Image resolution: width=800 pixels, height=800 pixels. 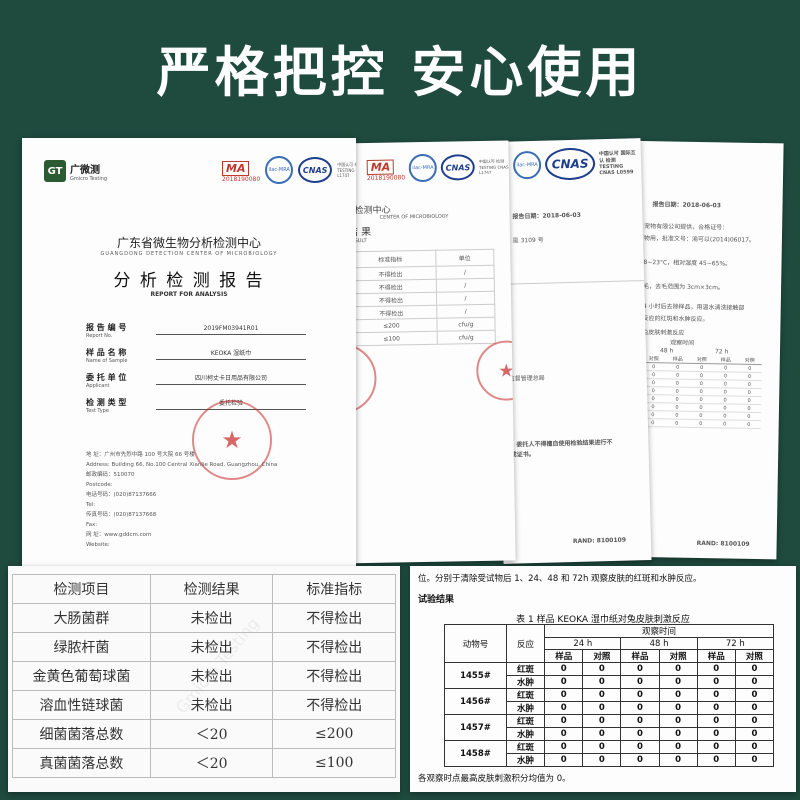 What do you see at coordinates (110, 475) in the screenshot?
I see `address-line: 邮政编码：510070` at bounding box center [110, 475].